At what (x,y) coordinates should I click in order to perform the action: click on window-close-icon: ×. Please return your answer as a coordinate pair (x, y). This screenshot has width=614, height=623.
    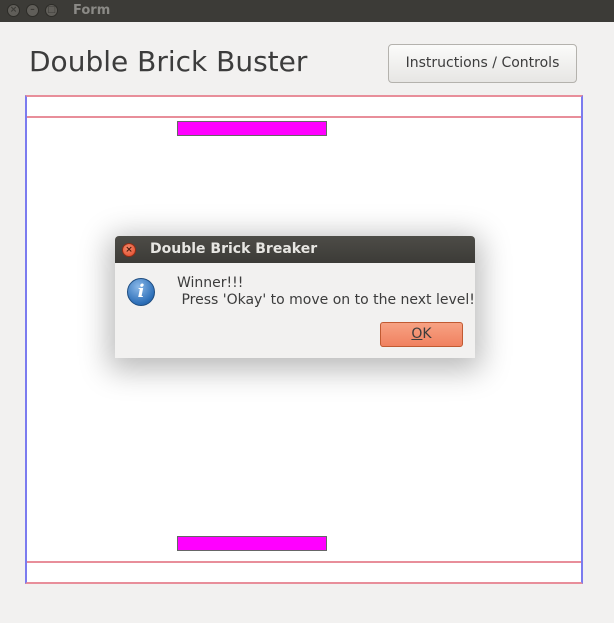
    Looking at the image, I should click on (13, 10).